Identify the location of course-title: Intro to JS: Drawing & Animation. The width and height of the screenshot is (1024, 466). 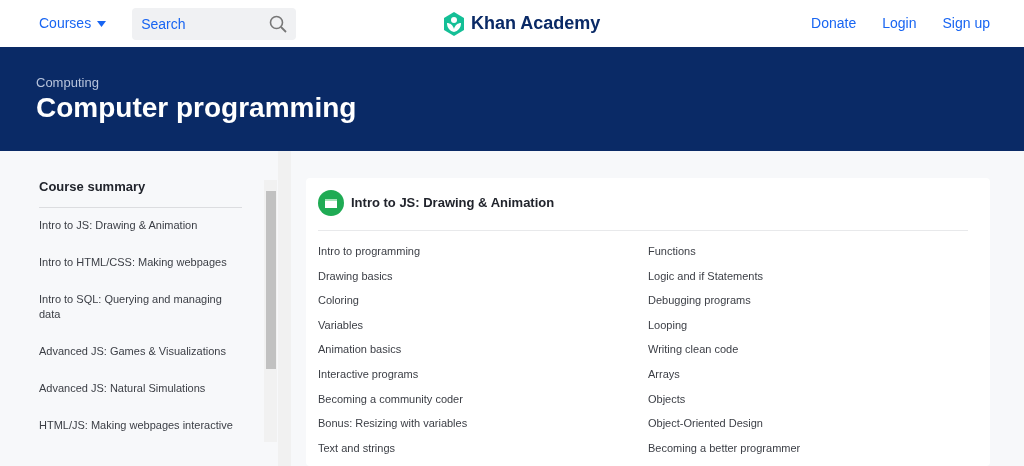
(453, 203).